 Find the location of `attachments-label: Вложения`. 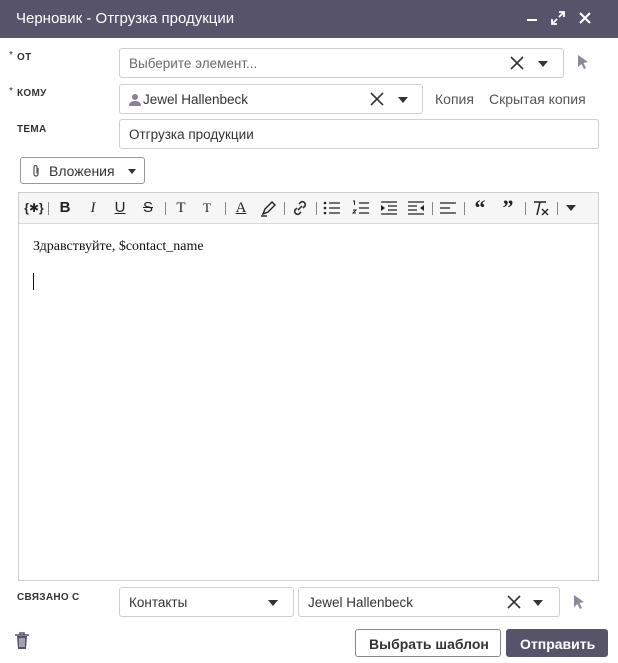

attachments-label: Вложения is located at coordinates (82, 171).